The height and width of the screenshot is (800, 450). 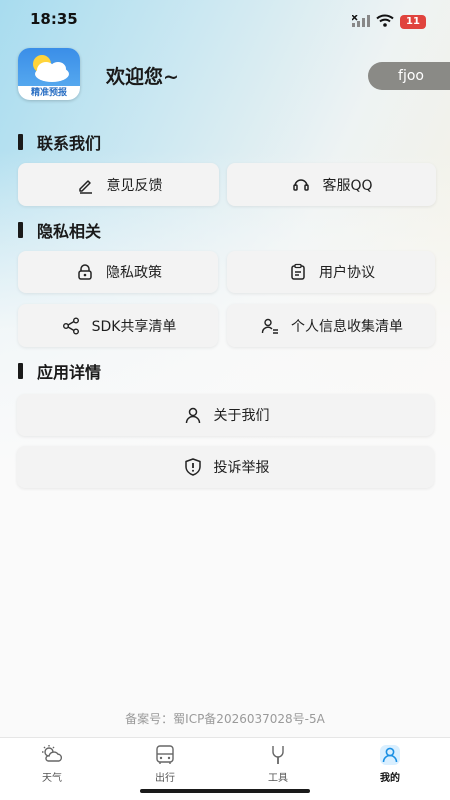 What do you see at coordinates (270, 326) in the screenshot?
I see `user-list-icon` at bounding box center [270, 326].